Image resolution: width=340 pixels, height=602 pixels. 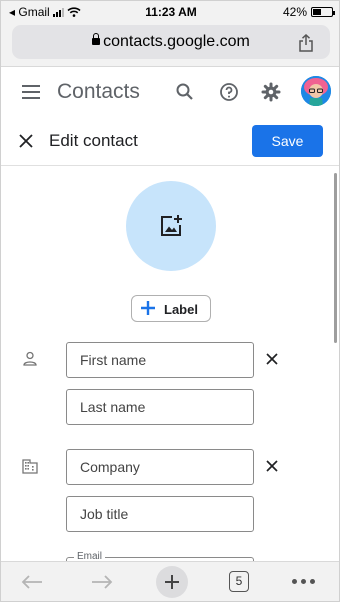 I want to click on address-bar: contacts.google.com, so click(x=171, y=42).